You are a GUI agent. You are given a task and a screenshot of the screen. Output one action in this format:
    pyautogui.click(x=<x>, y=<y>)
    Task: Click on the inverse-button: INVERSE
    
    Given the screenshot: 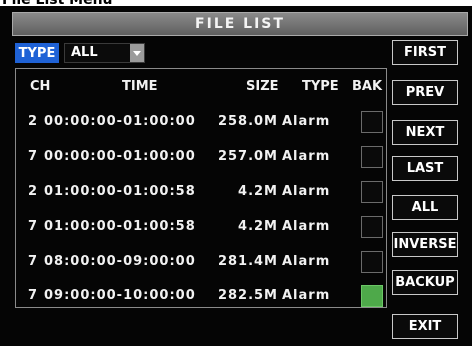 What is the action you would take?
    pyautogui.click(x=425, y=244)
    